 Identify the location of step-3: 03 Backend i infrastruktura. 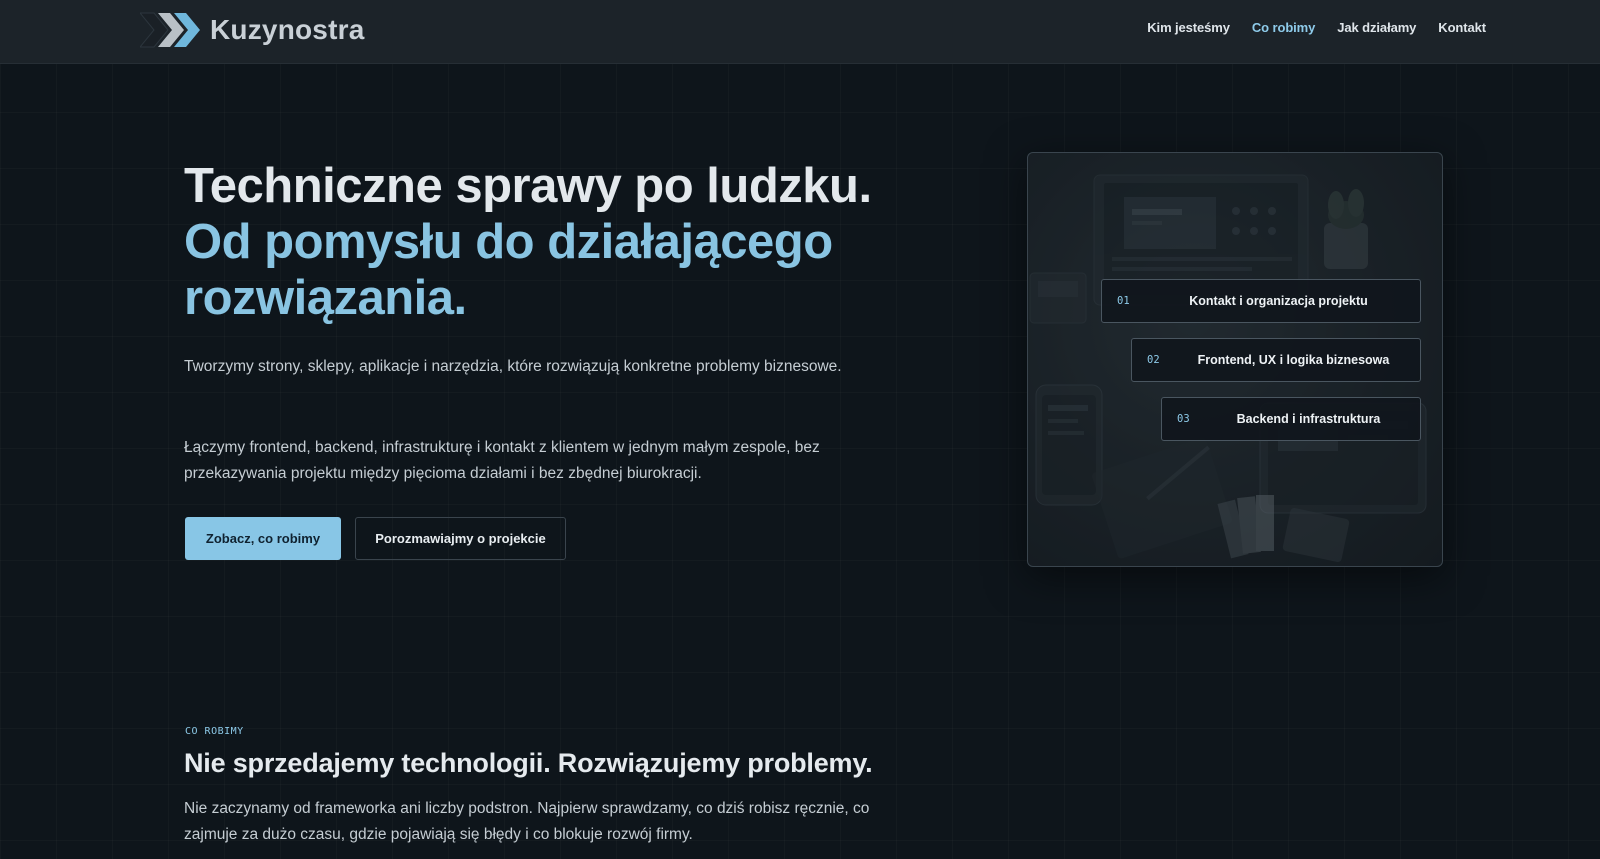
(1291, 419).